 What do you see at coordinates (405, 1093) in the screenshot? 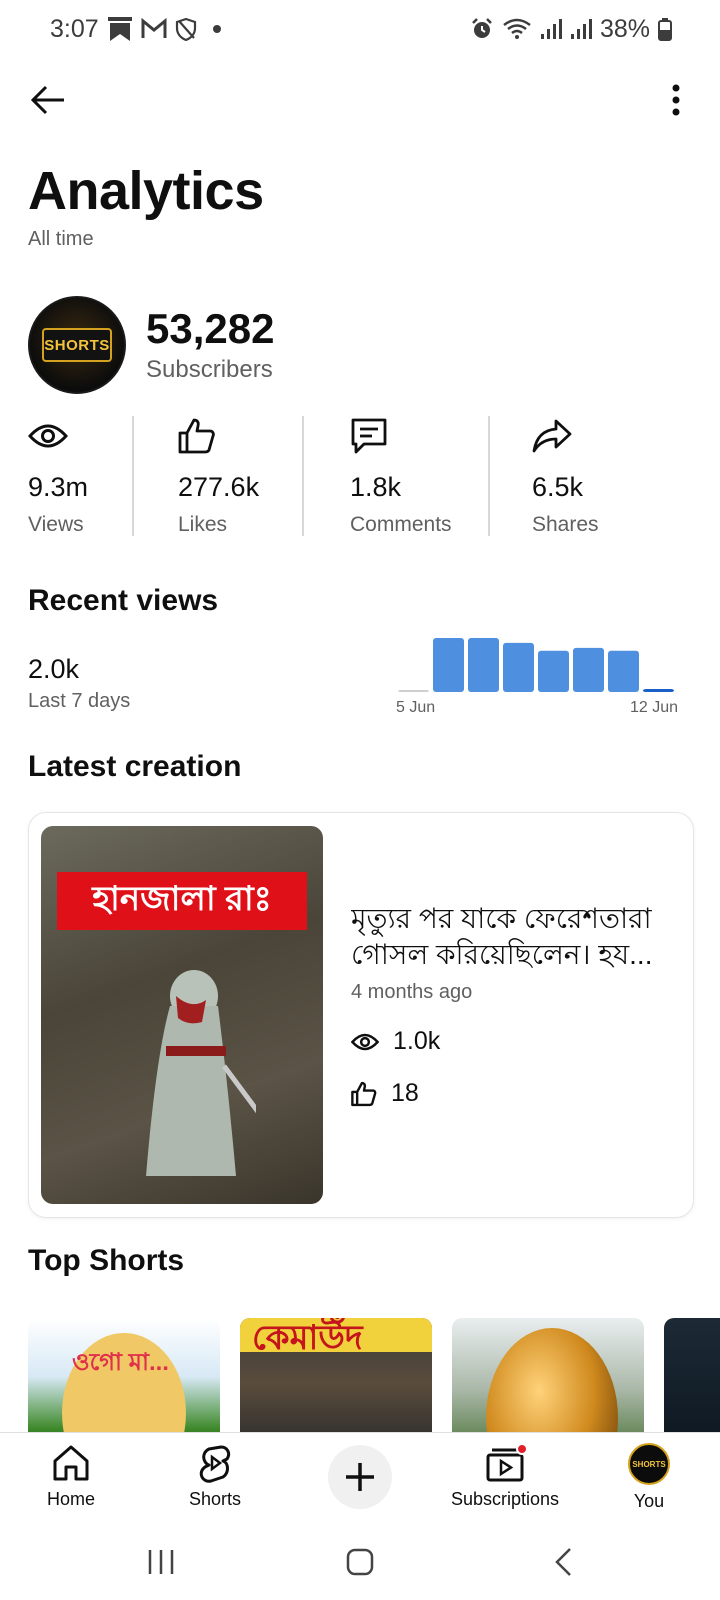
I see `video-likes-value: 18` at bounding box center [405, 1093].